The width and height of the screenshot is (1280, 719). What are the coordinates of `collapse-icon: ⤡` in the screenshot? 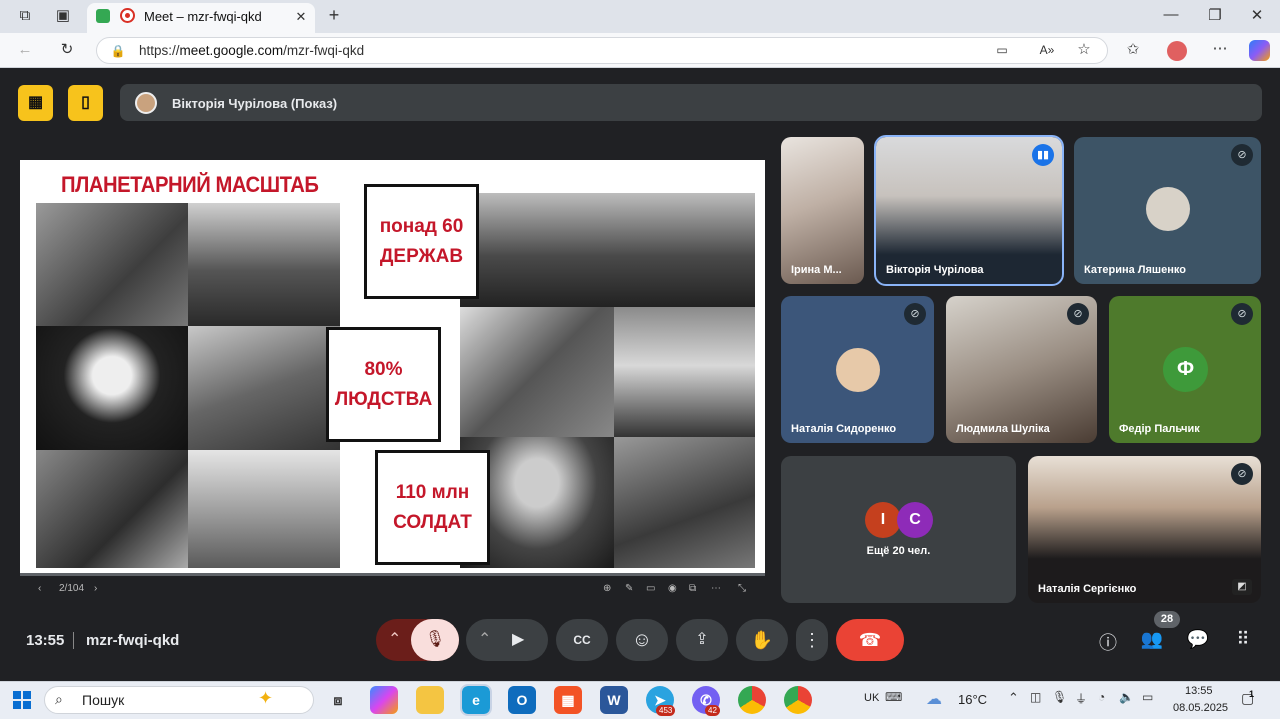 It's located at (742, 588).